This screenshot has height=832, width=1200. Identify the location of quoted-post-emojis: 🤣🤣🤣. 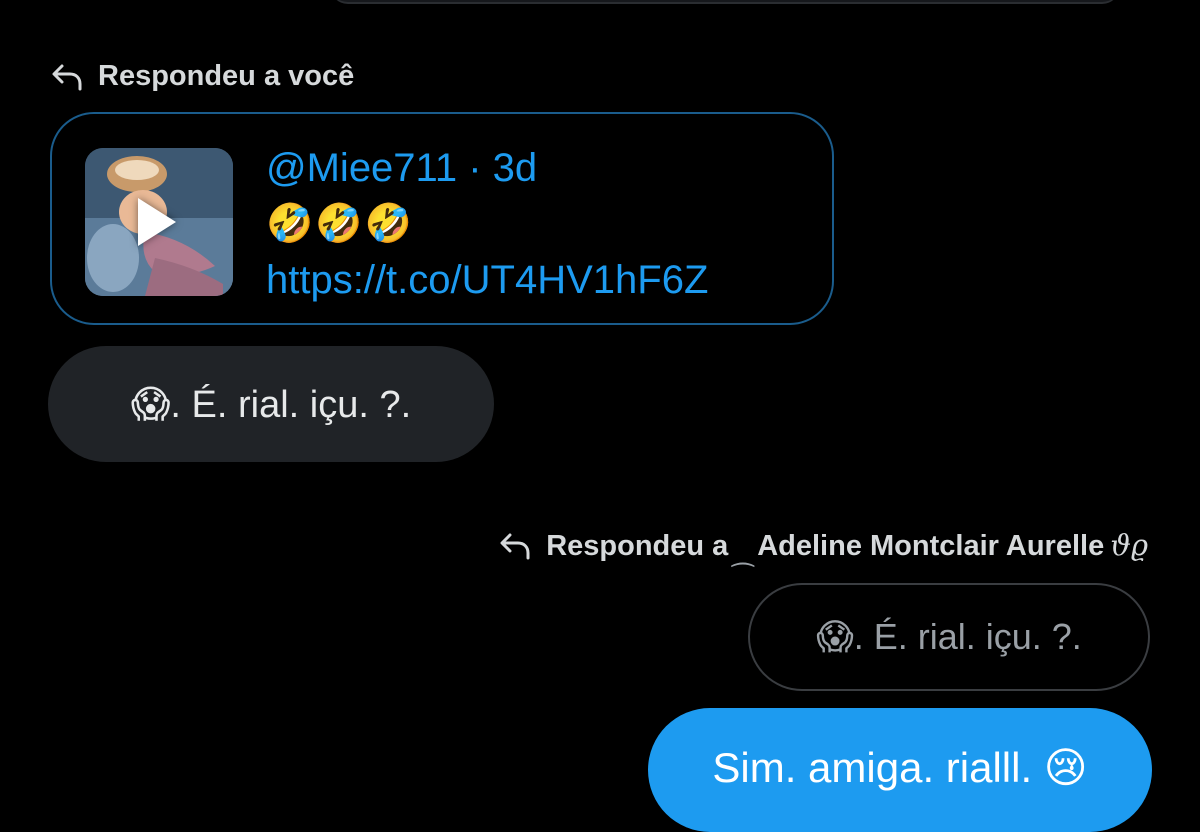
(340, 224).